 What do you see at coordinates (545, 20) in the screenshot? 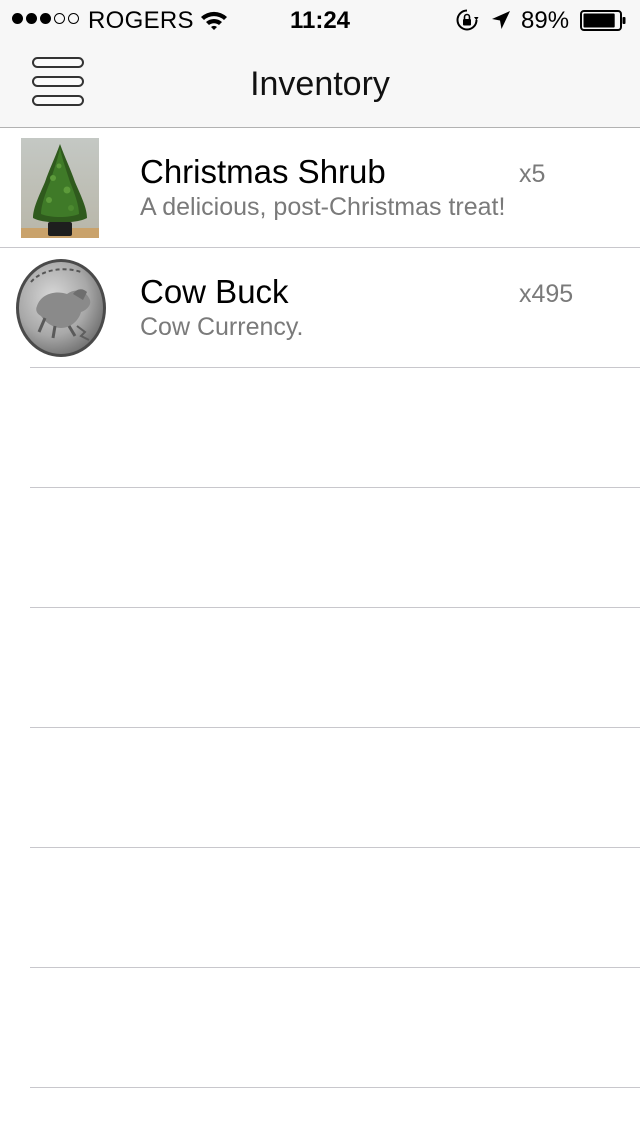
I see `battery-percent: 89%` at bounding box center [545, 20].